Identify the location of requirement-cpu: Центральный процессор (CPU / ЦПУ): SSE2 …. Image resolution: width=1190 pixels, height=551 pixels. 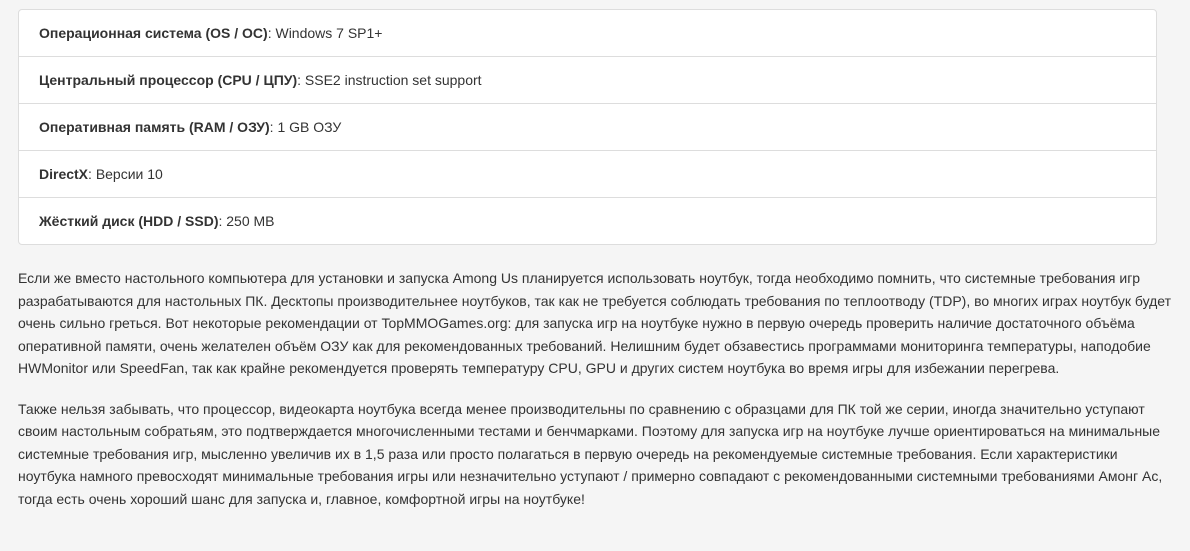
(587, 80).